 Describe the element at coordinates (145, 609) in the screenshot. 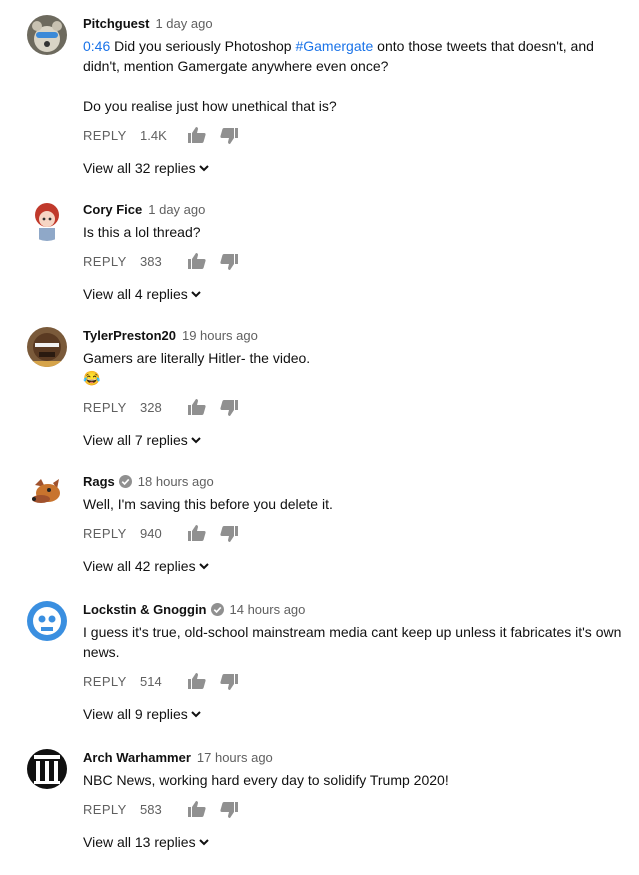

I see `author-name: Lockstin & Gnoggin` at that location.